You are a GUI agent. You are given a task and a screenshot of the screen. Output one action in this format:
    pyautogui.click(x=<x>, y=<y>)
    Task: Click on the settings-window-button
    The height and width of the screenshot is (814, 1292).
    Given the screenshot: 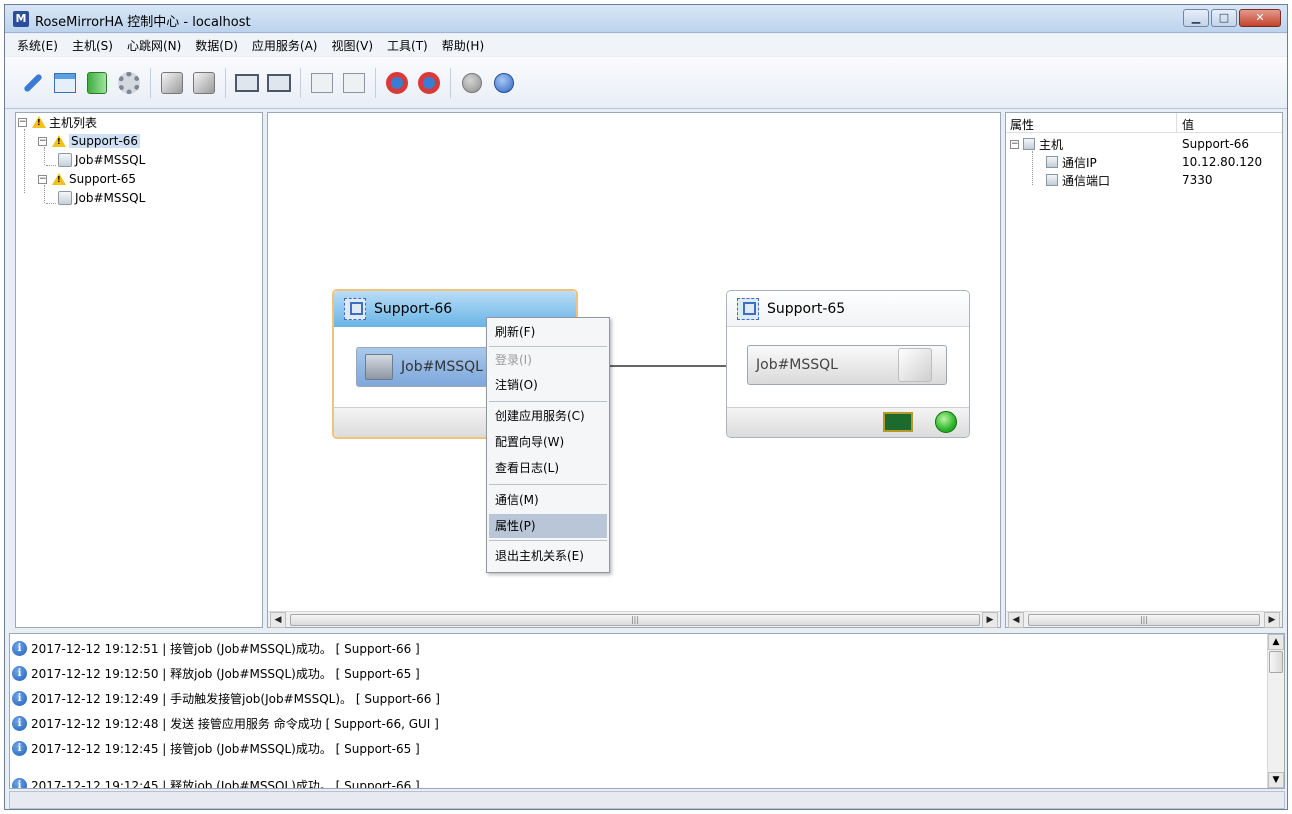 What is the action you would take?
    pyautogui.click(x=65, y=83)
    